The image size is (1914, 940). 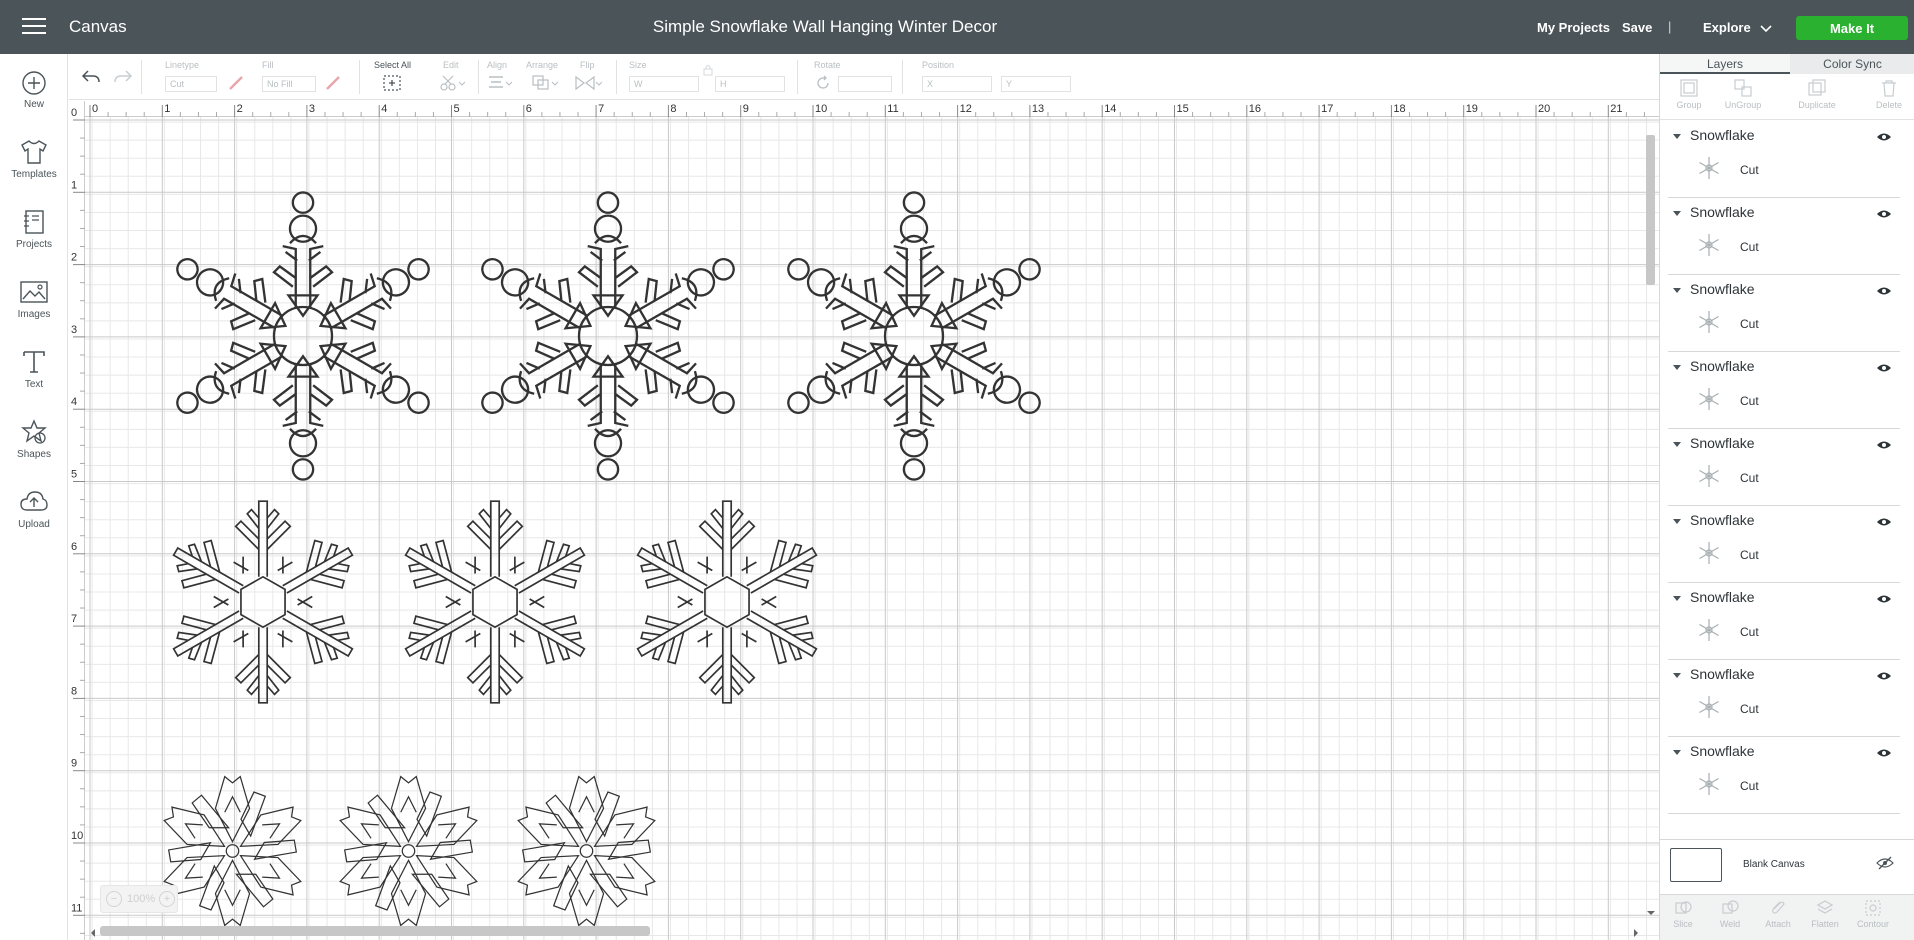 What do you see at coordinates (708, 70) in the screenshot?
I see `lock-icon` at bounding box center [708, 70].